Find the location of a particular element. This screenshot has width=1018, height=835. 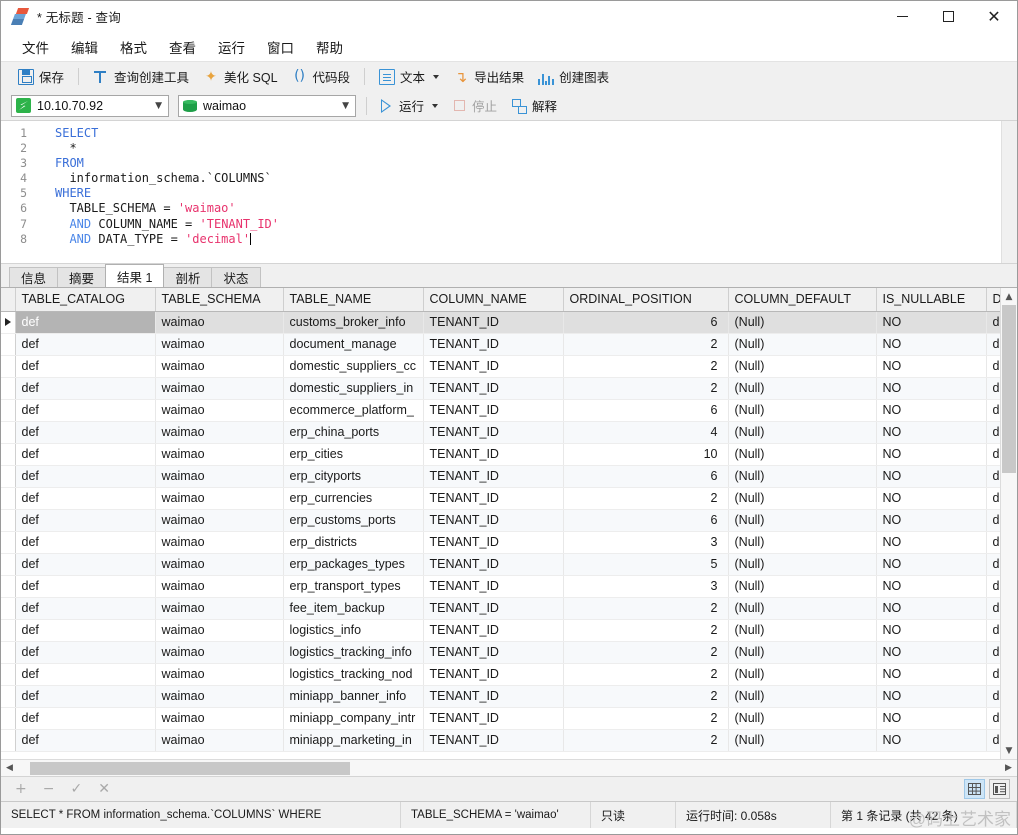

column-header: DA is located at coordinates (993, 300).